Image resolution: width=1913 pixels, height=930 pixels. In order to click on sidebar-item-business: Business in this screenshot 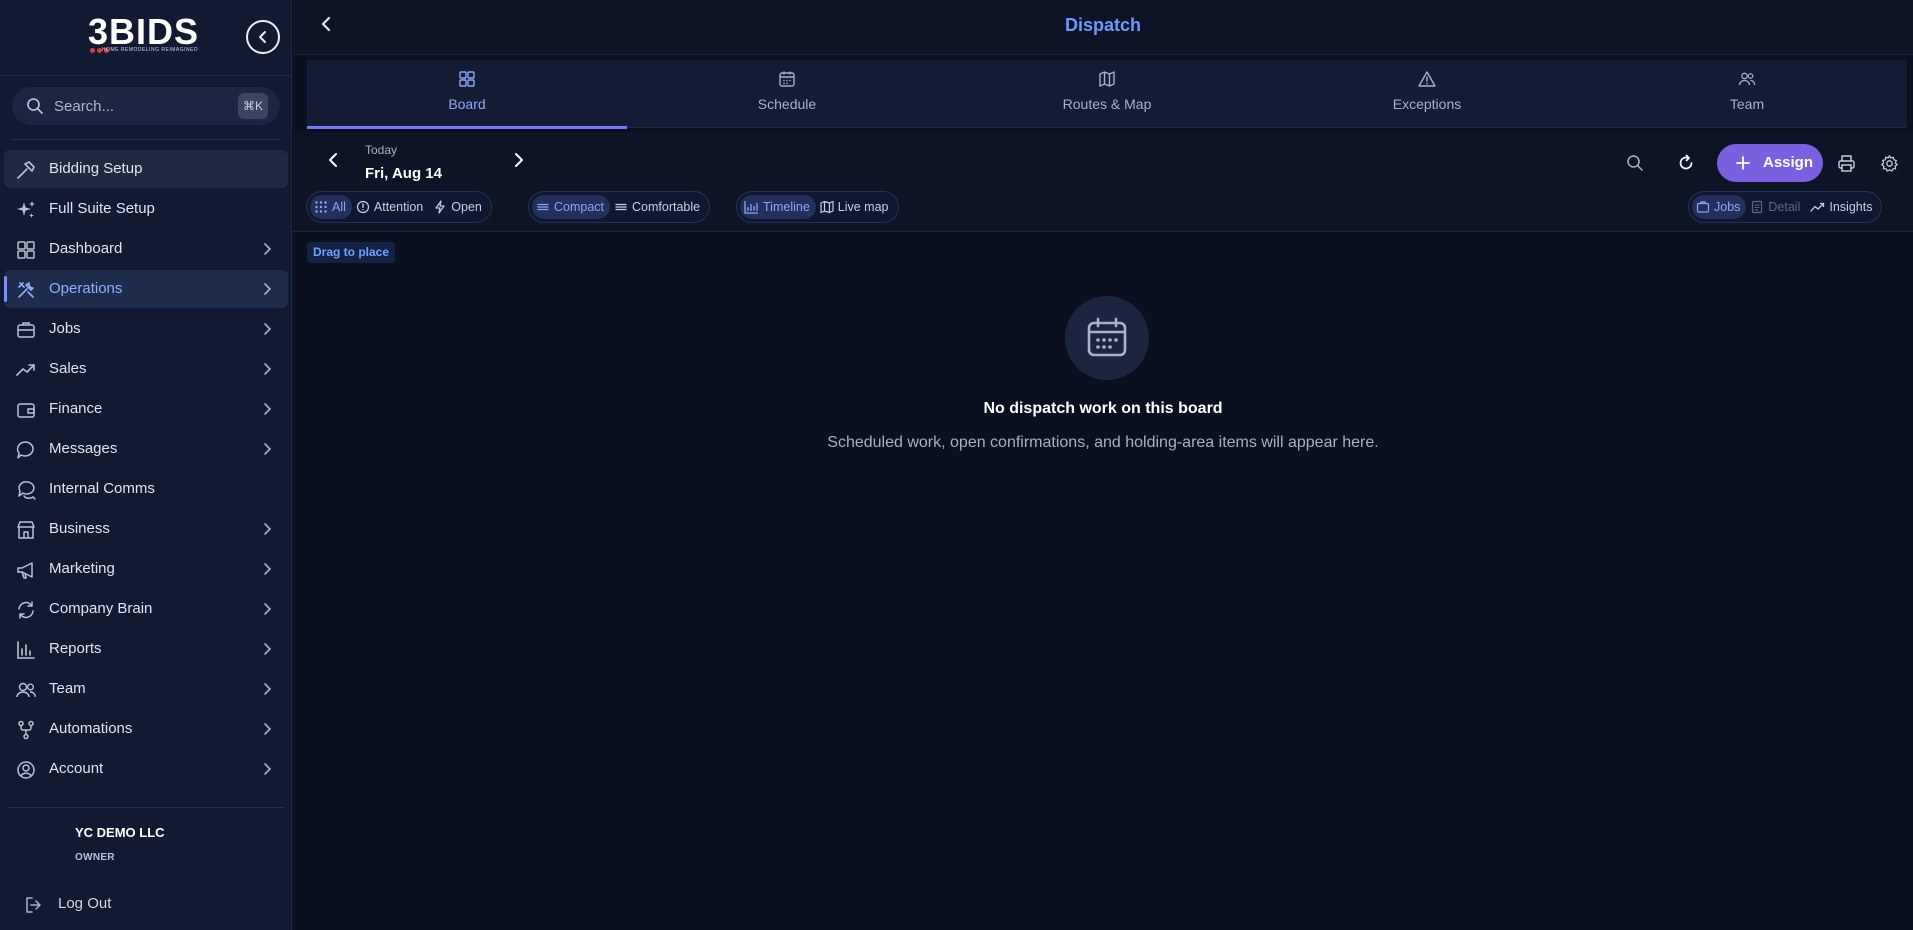, I will do `click(146, 529)`.